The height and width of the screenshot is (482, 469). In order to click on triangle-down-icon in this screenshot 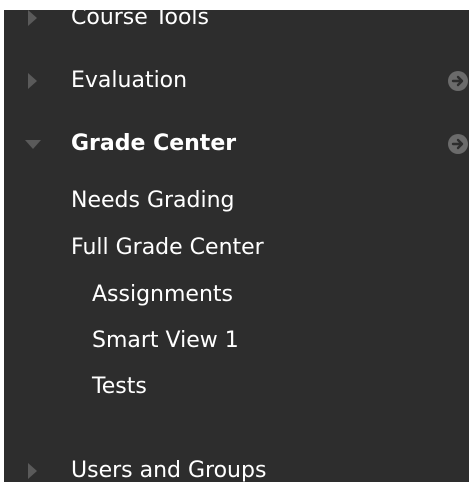, I will do `click(33, 144)`.